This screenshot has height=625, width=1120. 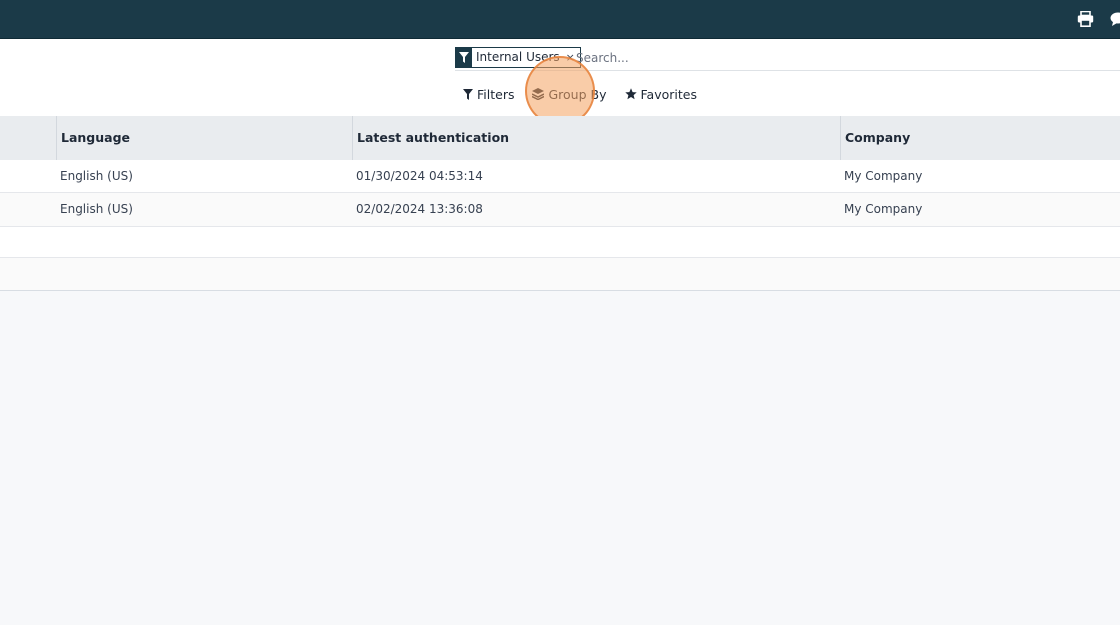 I want to click on column-header-language: Language, so click(x=204, y=138).